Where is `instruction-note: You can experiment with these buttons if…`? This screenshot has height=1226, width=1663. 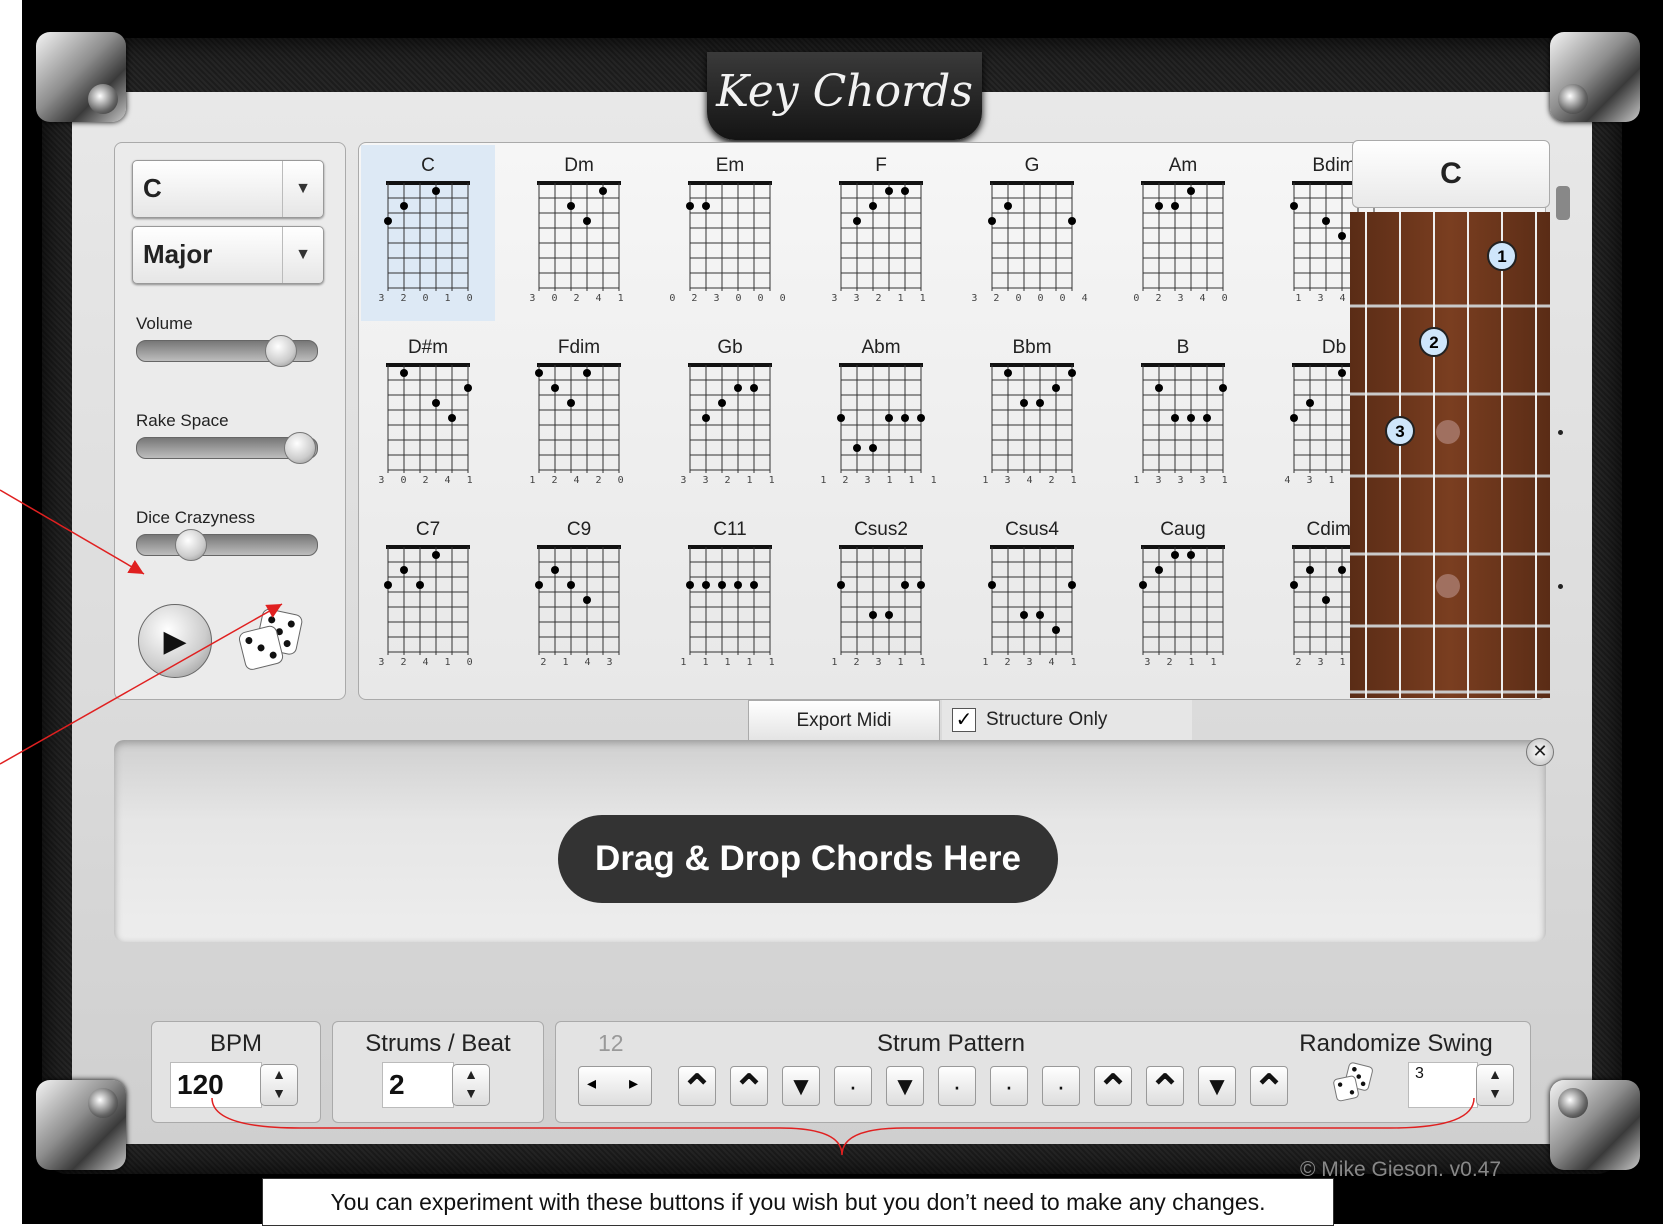
instruction-note: You can experiment with these buttons if… is located at coordinates (798, 1202).